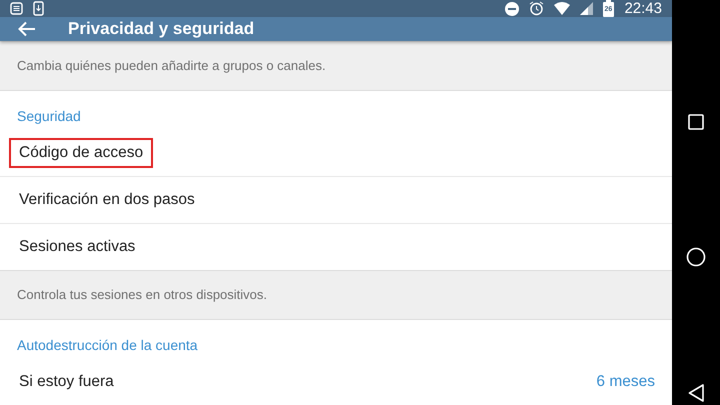 This screenshot has height=405, width=720. Describe the element at coordinates (562, 8) in the screenshot. I see `wifi-icon` at that location.